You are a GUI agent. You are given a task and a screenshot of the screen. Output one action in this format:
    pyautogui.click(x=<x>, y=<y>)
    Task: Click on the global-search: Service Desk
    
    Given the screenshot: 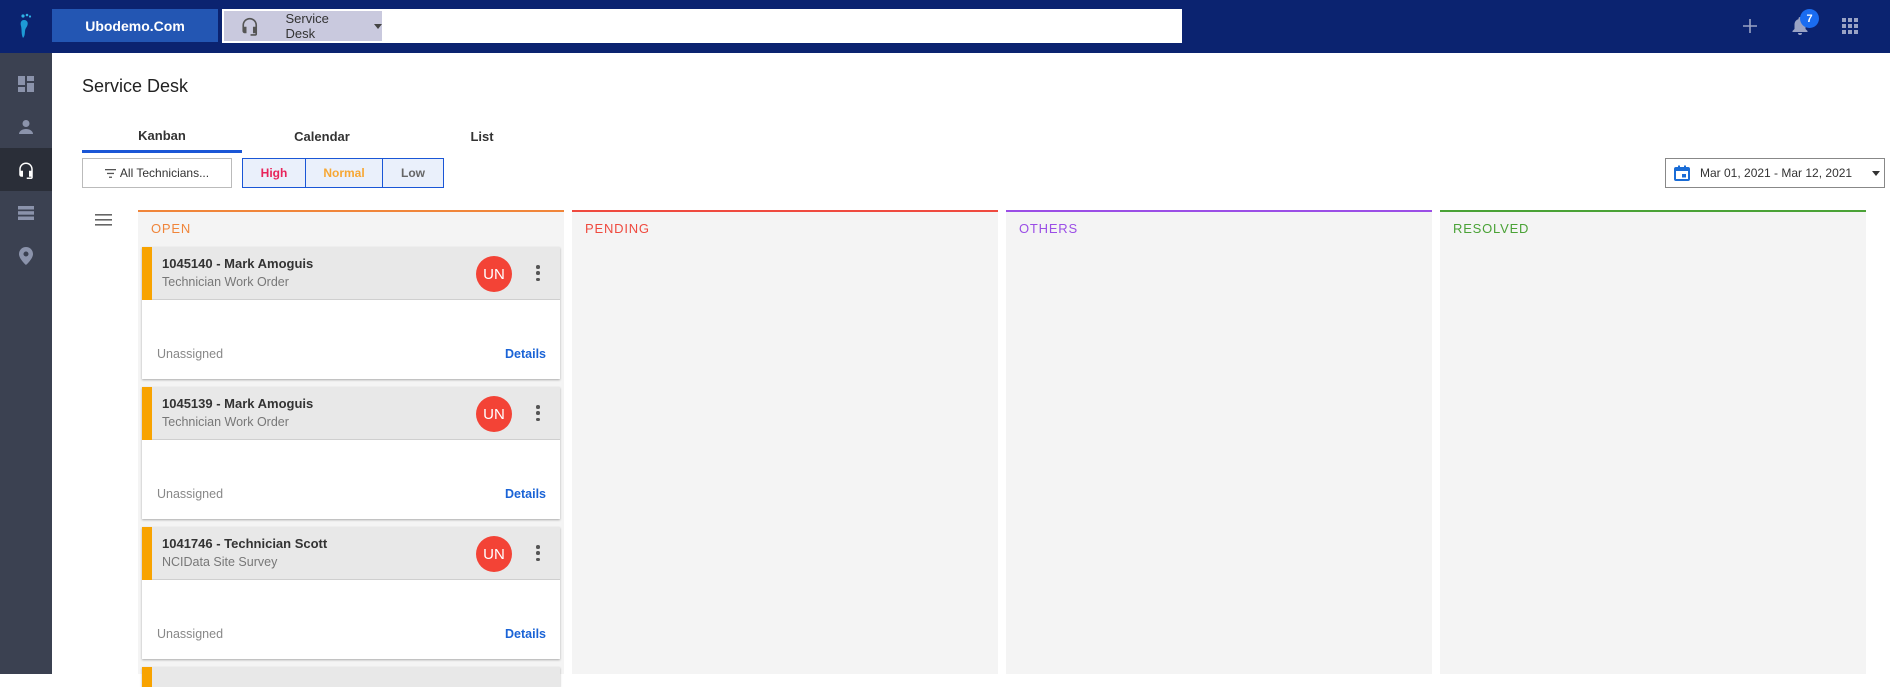 What is the action you would take?
    pyautogui.click(x=702, y=26)
    